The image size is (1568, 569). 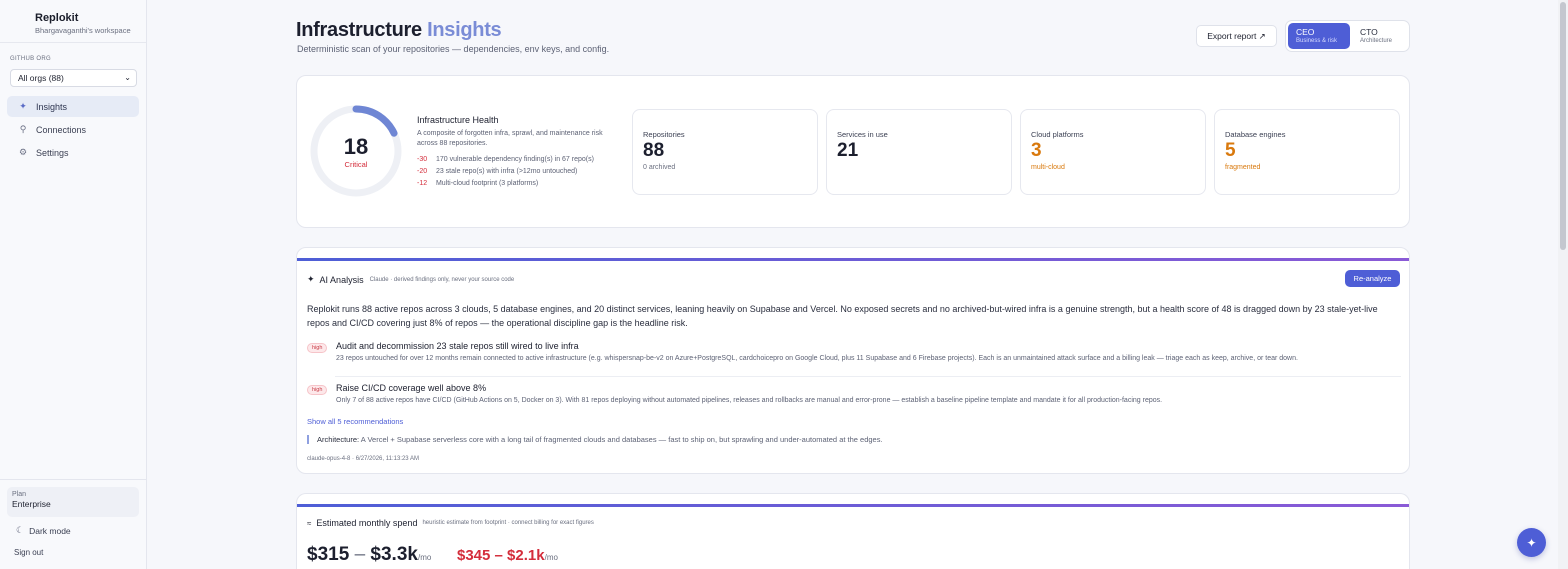 What do you see at coordinates (19, 494) in the screenshot?
I see `plan-label: Plan` at bounding box center [19, 494].